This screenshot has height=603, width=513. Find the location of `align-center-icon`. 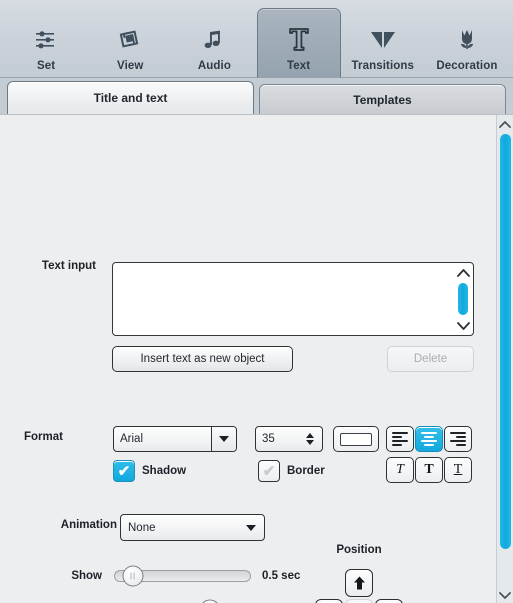

align-center-icon is located at coordinates (429, 439).